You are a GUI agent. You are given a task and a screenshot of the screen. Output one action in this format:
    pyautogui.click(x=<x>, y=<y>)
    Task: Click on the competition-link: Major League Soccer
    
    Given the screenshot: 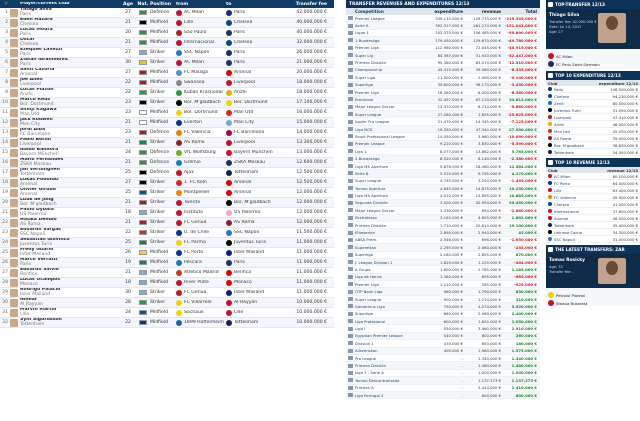 What is the action you would take?
    pyautogui.click(x=389, y=210)
    